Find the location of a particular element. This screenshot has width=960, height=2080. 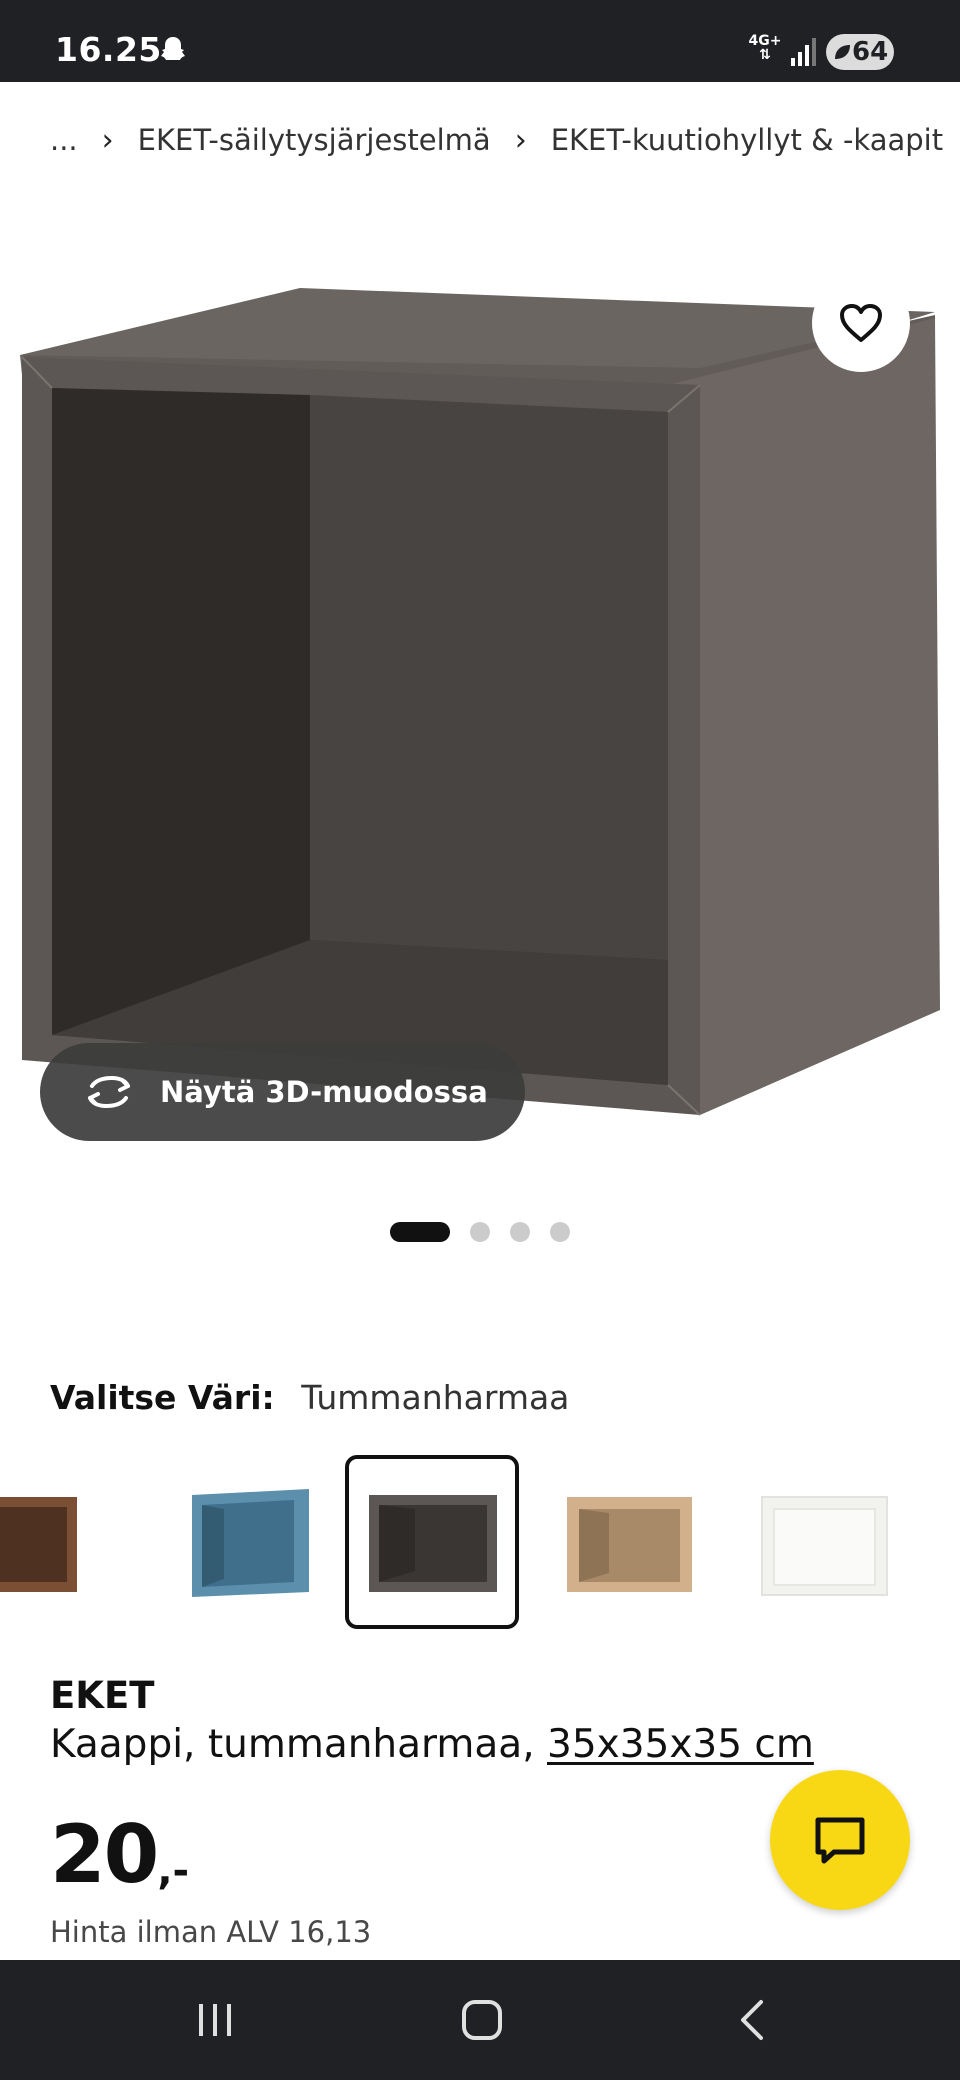

product-price: 20 ,- is located at coordinates (119, 1855).